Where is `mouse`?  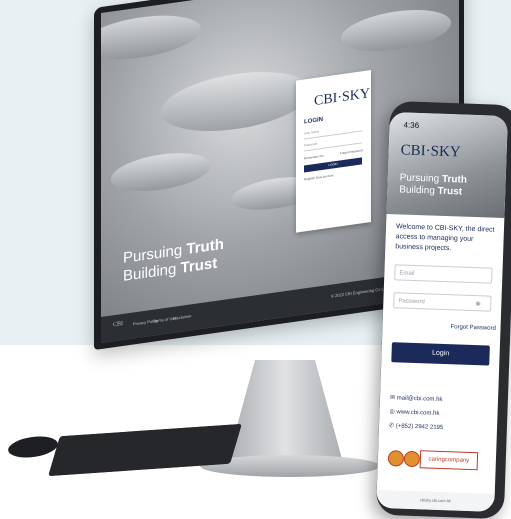
mouse is located at coordinates (33, 447).